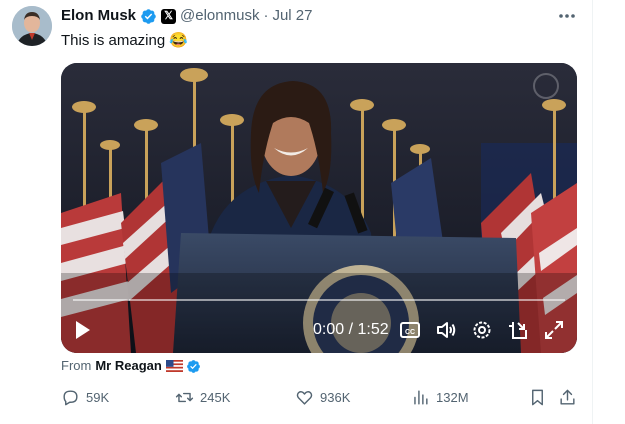  I want to click on media-attribution: From Mr Reagan, so click(131, 366).